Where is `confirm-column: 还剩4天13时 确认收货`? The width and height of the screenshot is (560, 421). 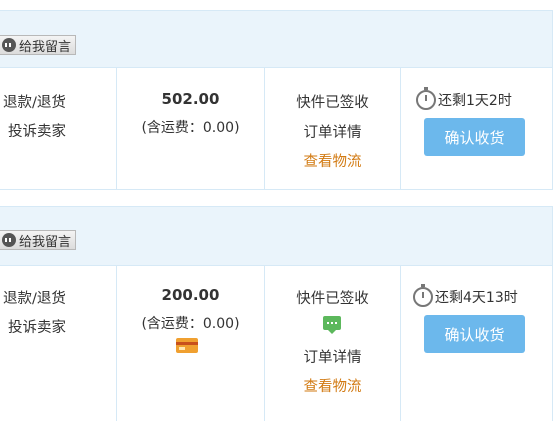
confirm-column: 还剩4天13时 确认收货 is located at coordinates (477, 343).